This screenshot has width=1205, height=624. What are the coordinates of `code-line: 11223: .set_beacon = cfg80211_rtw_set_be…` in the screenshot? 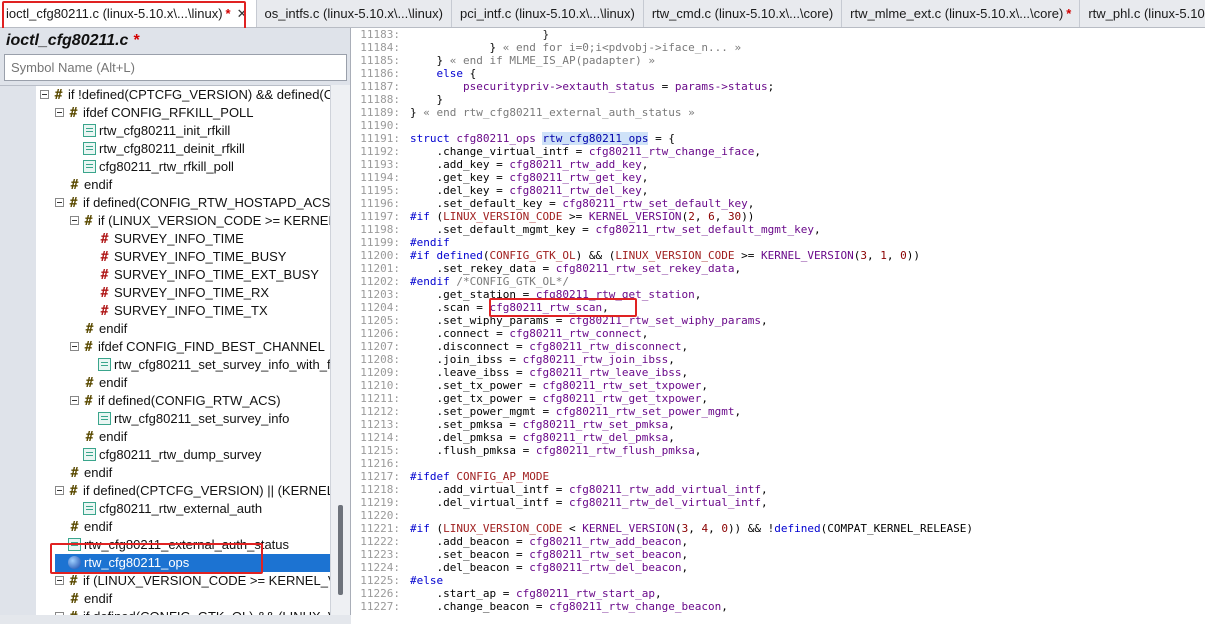 It's located at (520, 554).